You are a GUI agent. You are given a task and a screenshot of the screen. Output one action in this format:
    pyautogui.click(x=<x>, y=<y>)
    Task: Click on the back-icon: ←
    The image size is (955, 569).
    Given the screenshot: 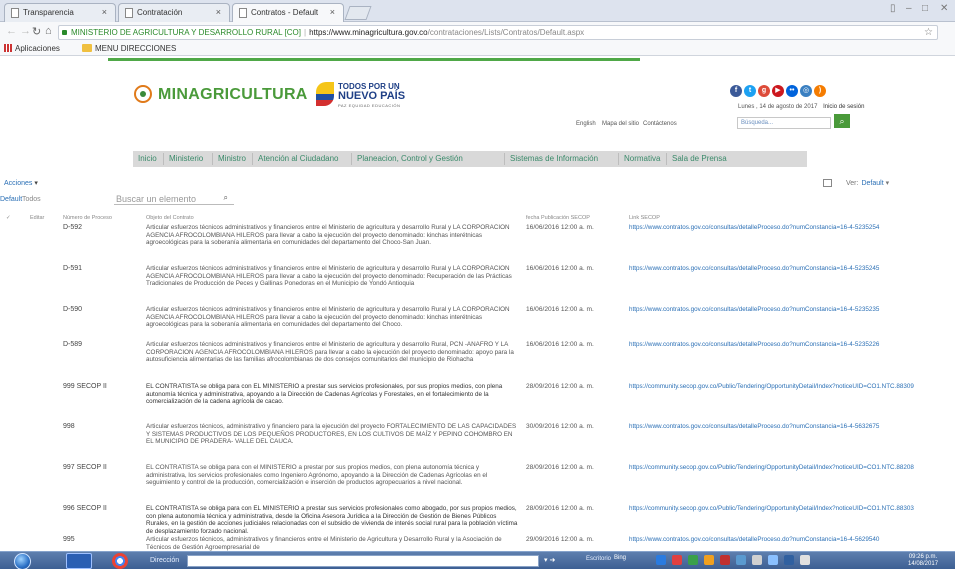 What is the action you would take?
    pyautogui.click(x=11, y=31)
    